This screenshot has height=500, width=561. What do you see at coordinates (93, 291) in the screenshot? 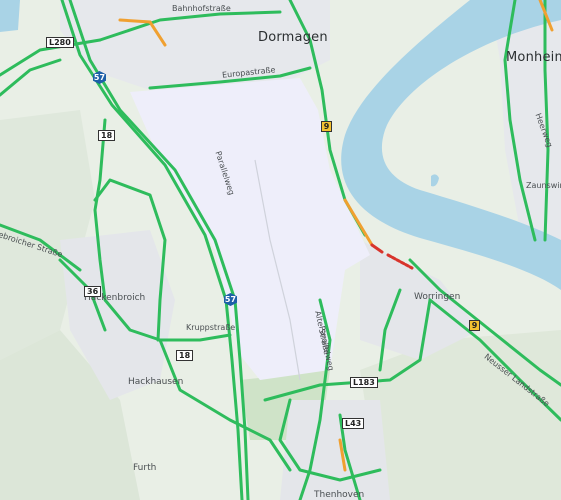
I see `shield-route-36: 36` at bounding box center [93, 291].